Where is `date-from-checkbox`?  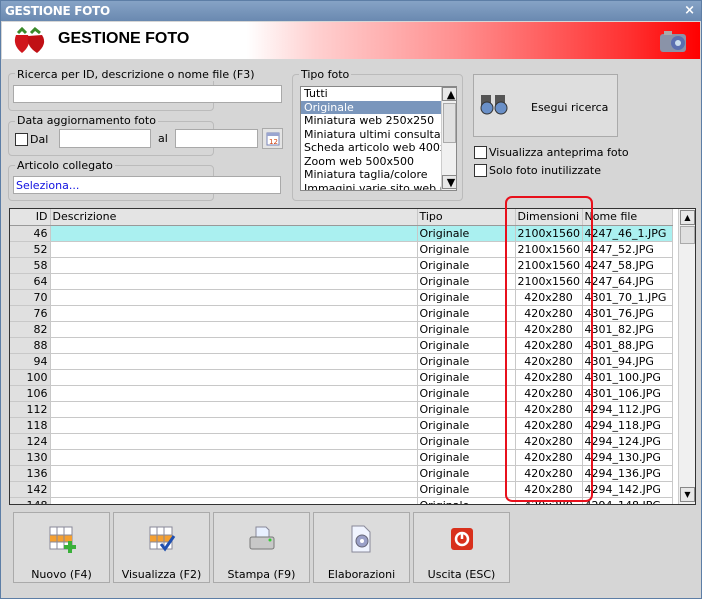
date-from-checkbox is located at coordinates (21, 139).